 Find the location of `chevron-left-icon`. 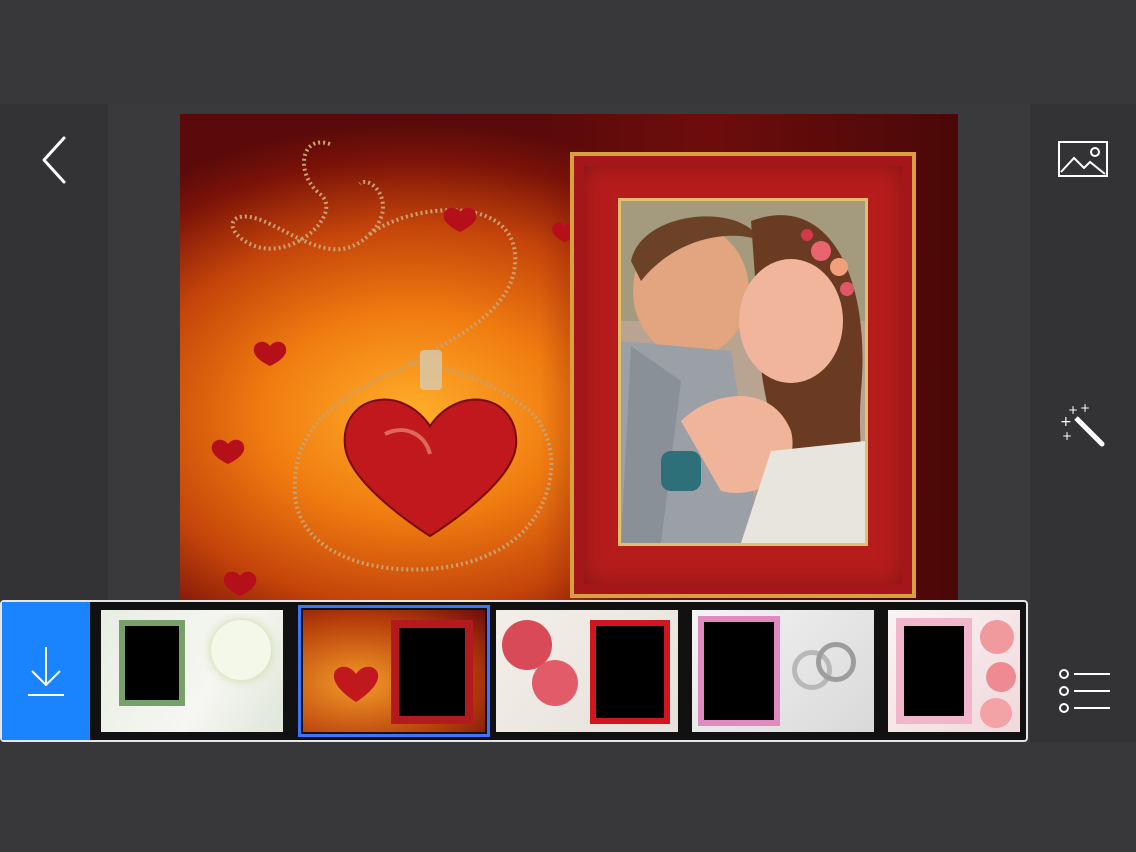

chevron-left-icon is located at coordinates (54, 160).